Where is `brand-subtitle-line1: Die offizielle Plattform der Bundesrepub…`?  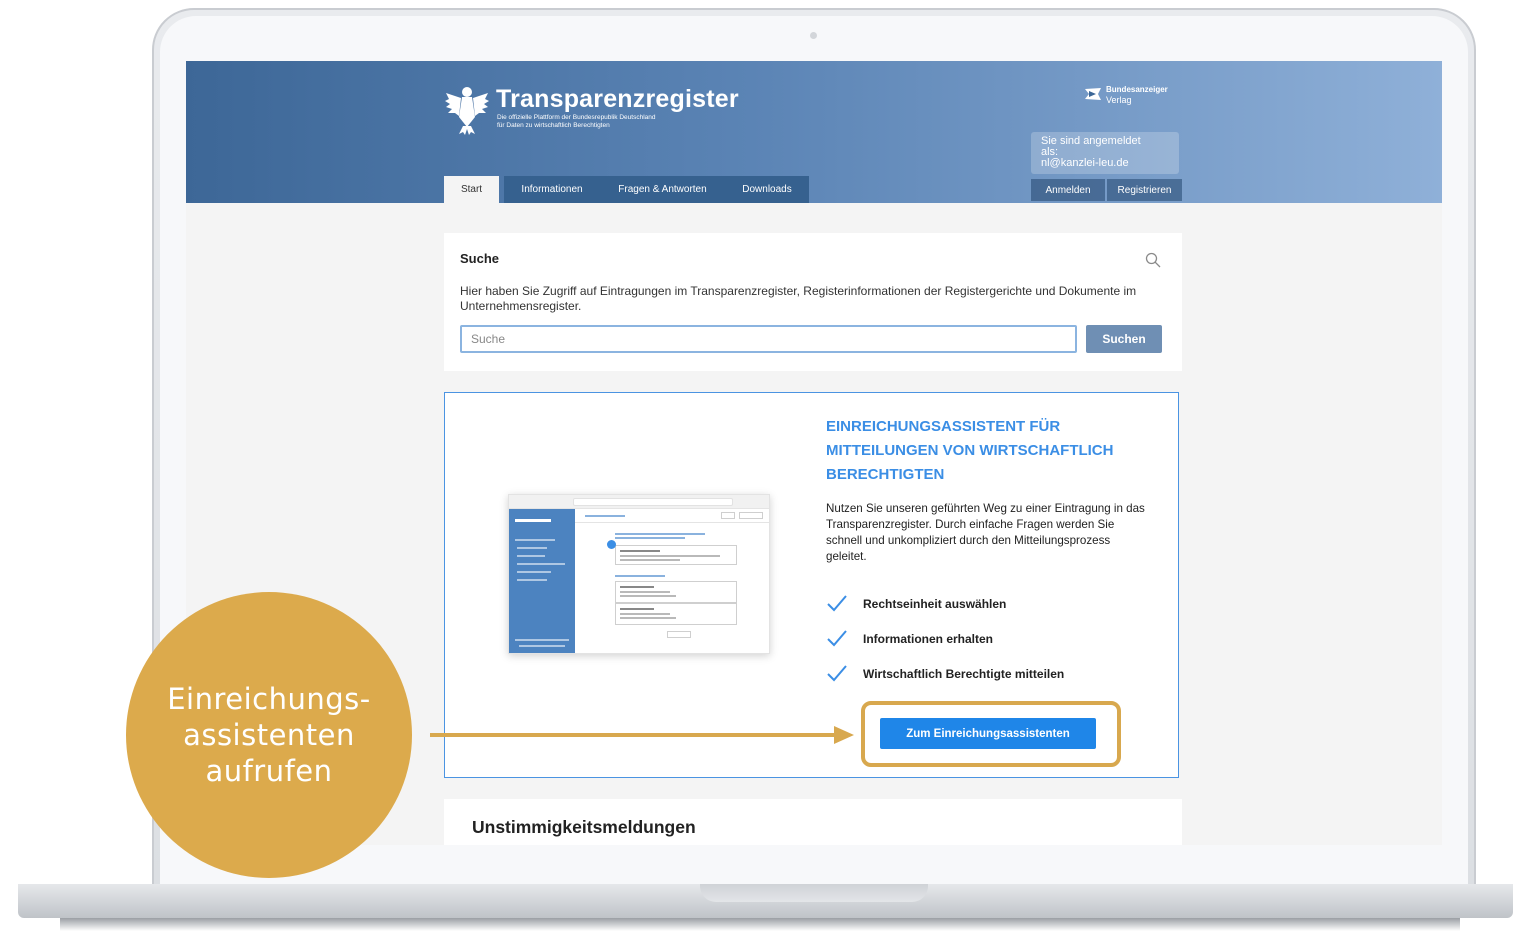 brand-subtitle-line1: Die offizielle Plattform der Bundesrepub… is located at coordinates (576, 117).